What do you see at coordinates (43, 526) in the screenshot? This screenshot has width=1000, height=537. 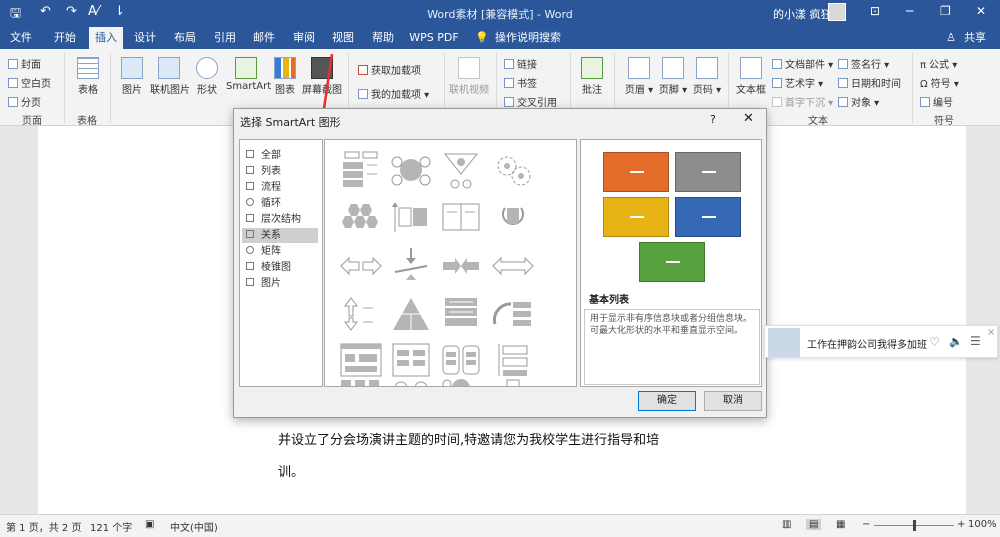 I see `page-count: 第 1 页，共 2 页` at bounding box center [43, 526].